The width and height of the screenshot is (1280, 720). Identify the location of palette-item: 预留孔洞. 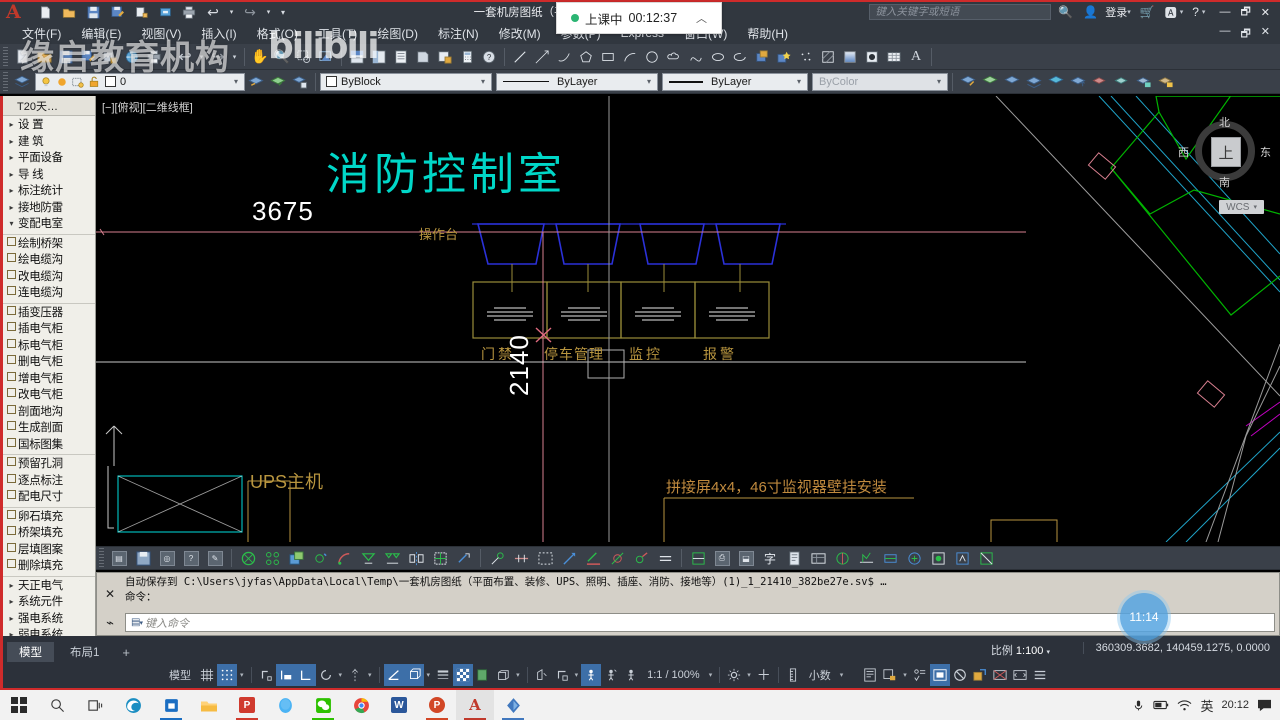
(49, 464).